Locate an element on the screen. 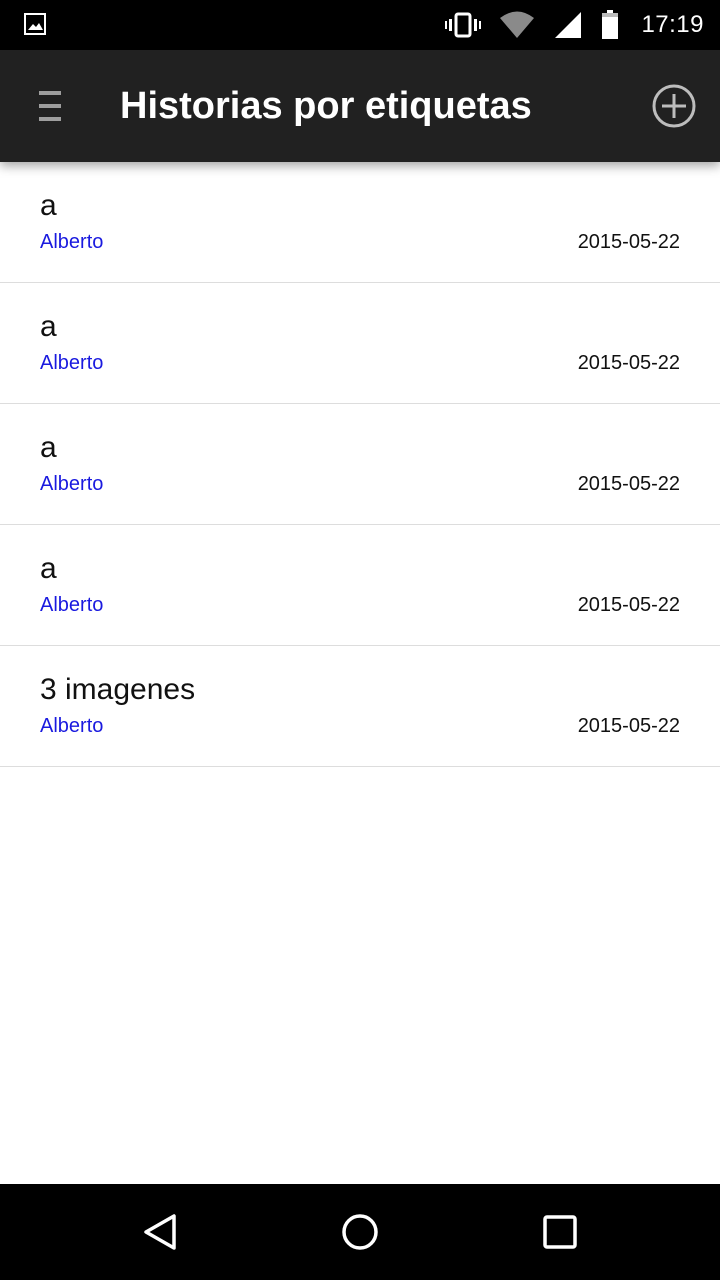 Image resolution: width=720 pixels, height=1280 pixels. home-icon is located at coordinates (360, 1232).